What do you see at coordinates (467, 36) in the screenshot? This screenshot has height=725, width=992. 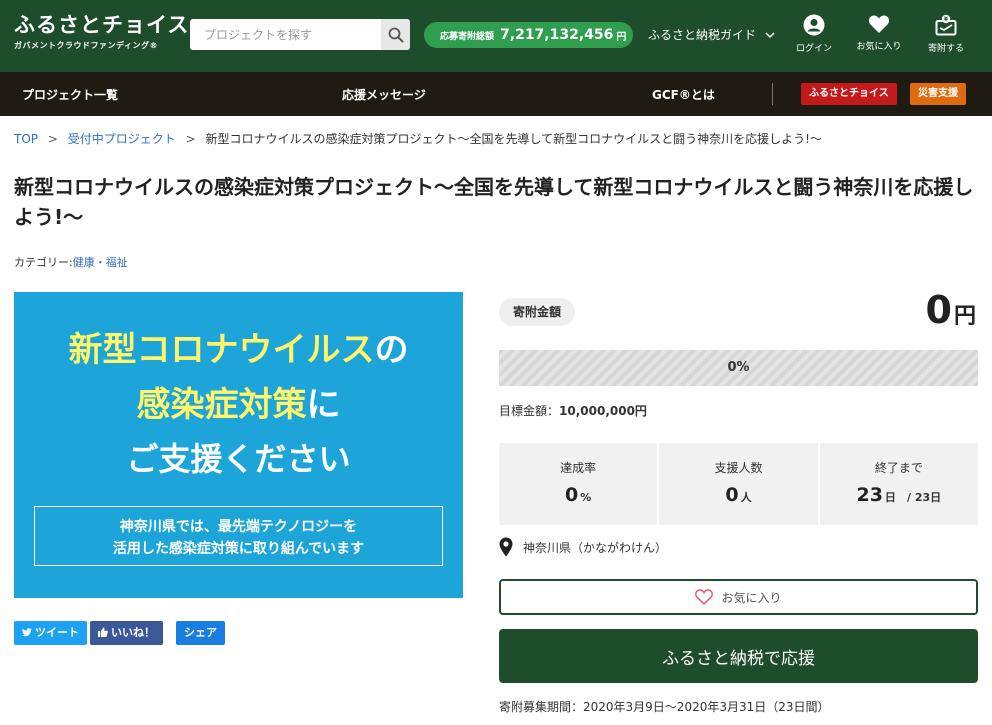 I see `total-donations-label: 応募寄附総額` at bounding box center [467, 36].